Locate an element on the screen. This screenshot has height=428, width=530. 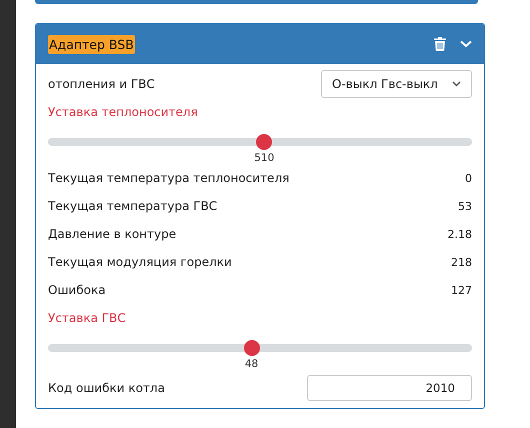
setpoint-label: Уставка ГВС is located at coordinates (87, 318).